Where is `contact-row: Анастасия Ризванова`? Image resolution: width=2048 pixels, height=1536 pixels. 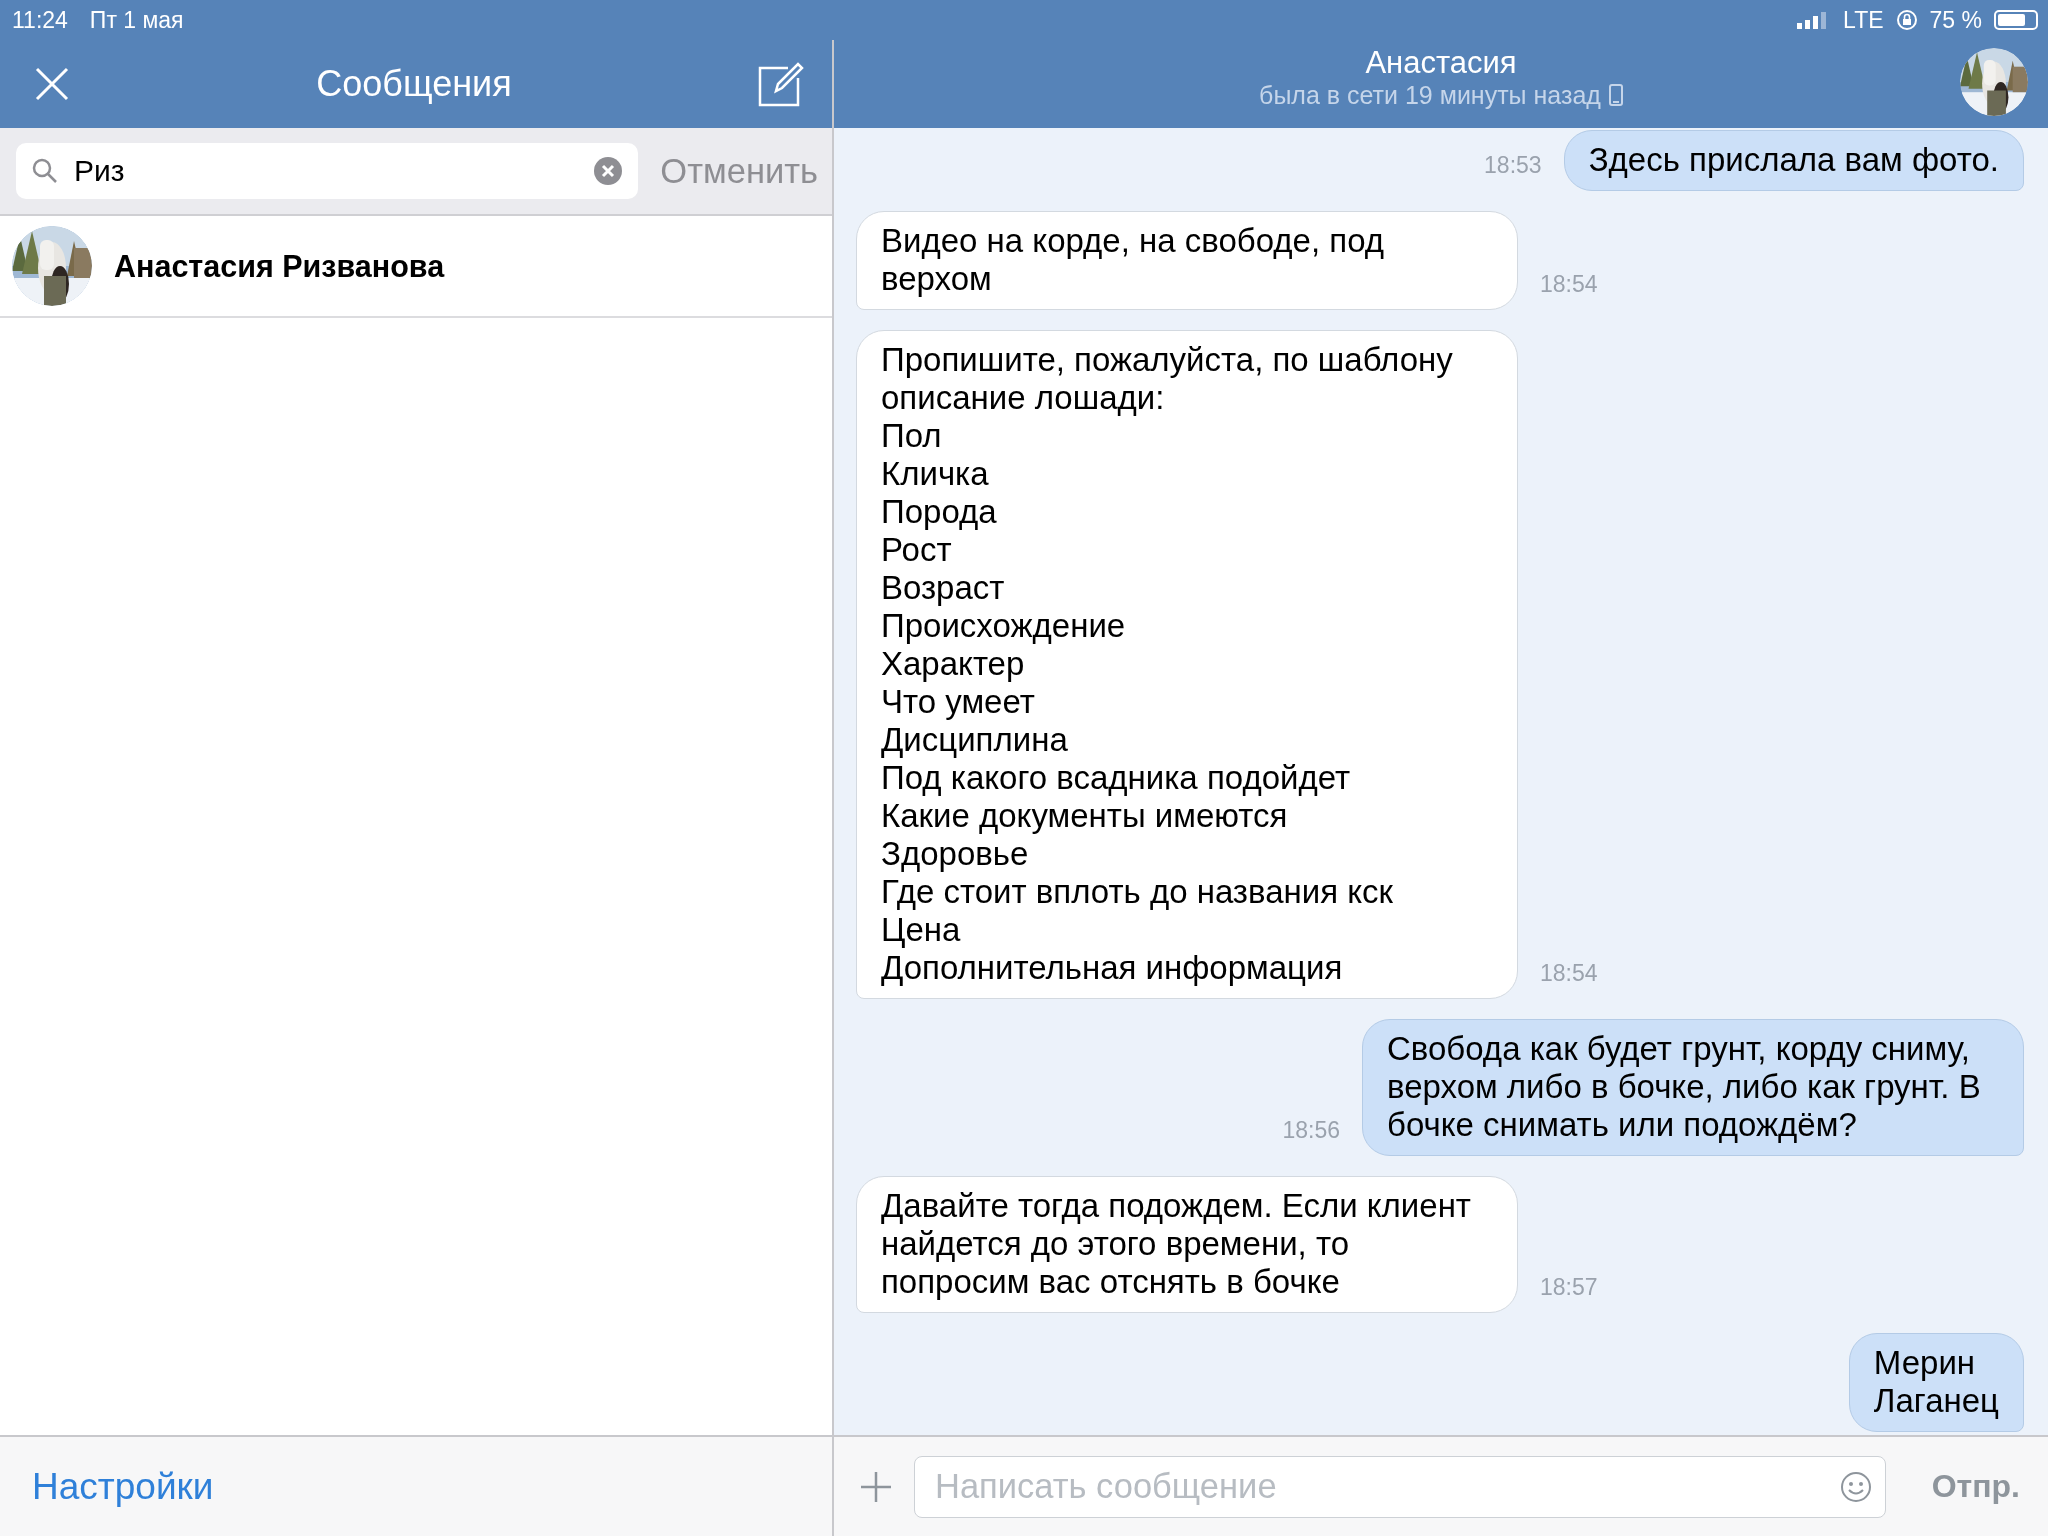 contact-row: Анастасия Ризванова is located at coordinates (416, 267).